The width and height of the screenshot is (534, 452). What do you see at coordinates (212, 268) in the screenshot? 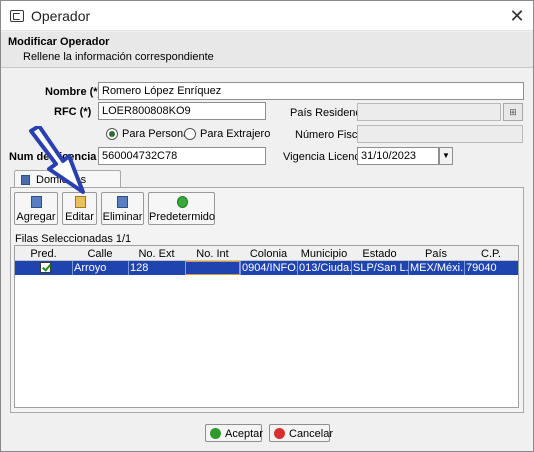
I see `cell-no-int` at bounding box center [212, 268].